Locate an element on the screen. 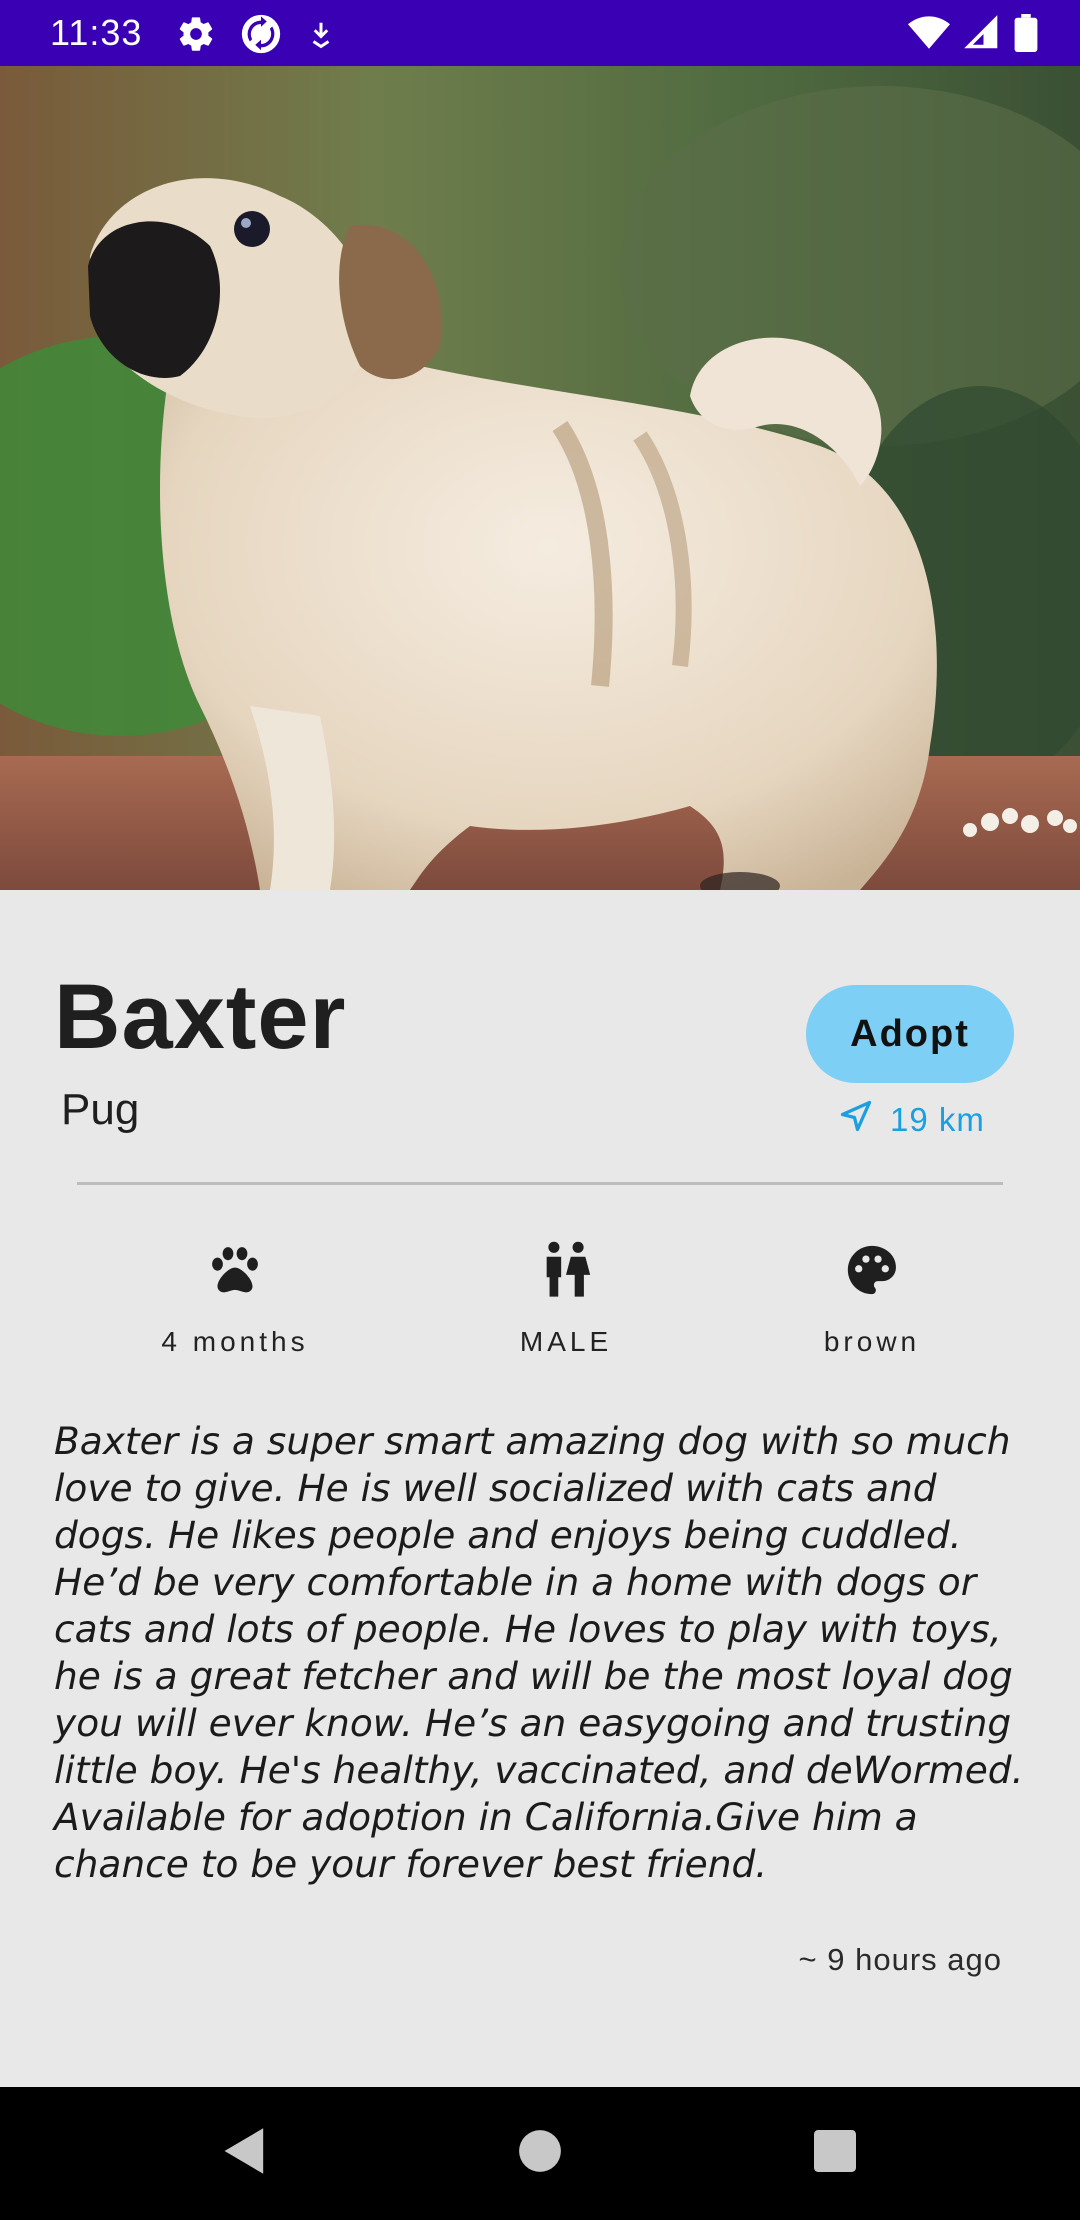 The width and height of the screenshot is (1080, 2220). posted-timestamp: ~ 9 hours ago is located at coordinates (900, 1959).